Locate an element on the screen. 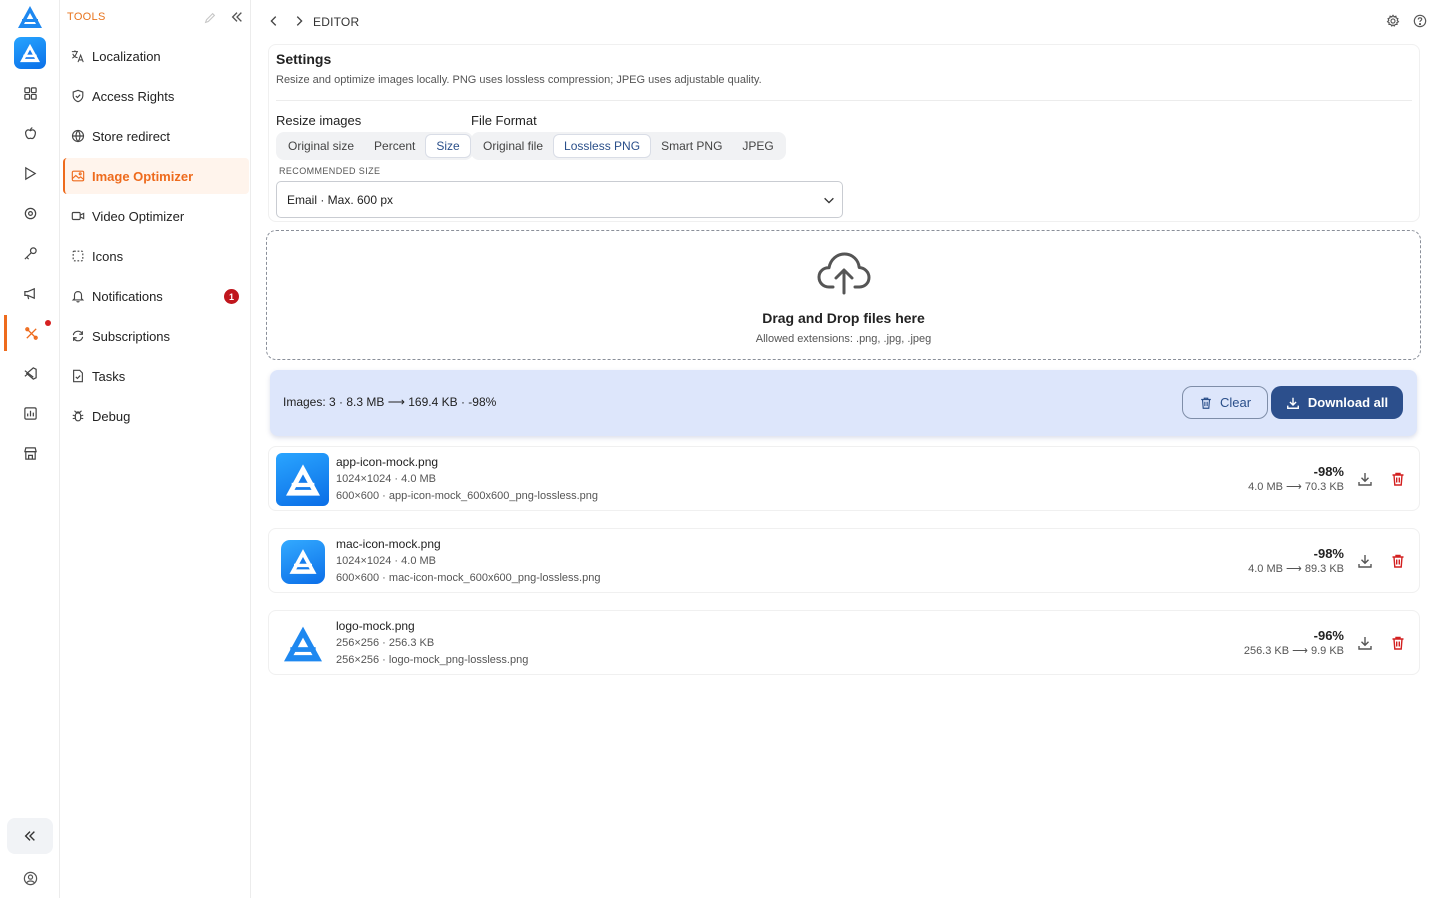 Image resolution: width=1440 pixels, height=898 pixels. task-file-icon is located at coordinates (78, 376).